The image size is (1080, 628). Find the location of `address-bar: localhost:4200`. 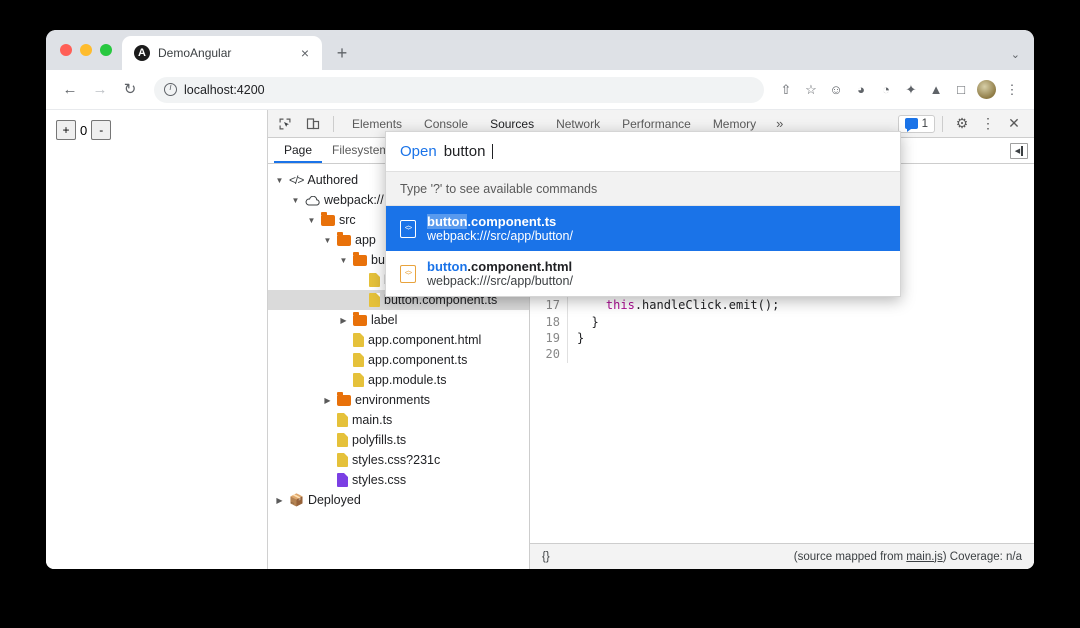

address-bar: localhost:4200 is located at coordinates (459, 89).